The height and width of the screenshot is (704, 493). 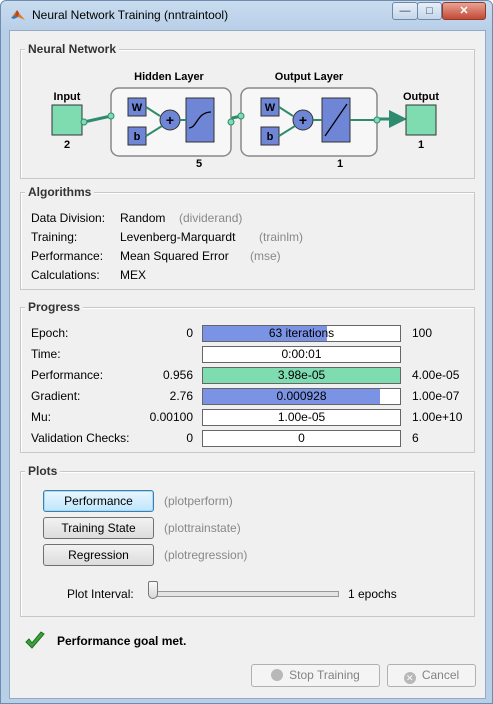 I want to click on time-bar-text: 0:00:01, so click(x=301, y=354).